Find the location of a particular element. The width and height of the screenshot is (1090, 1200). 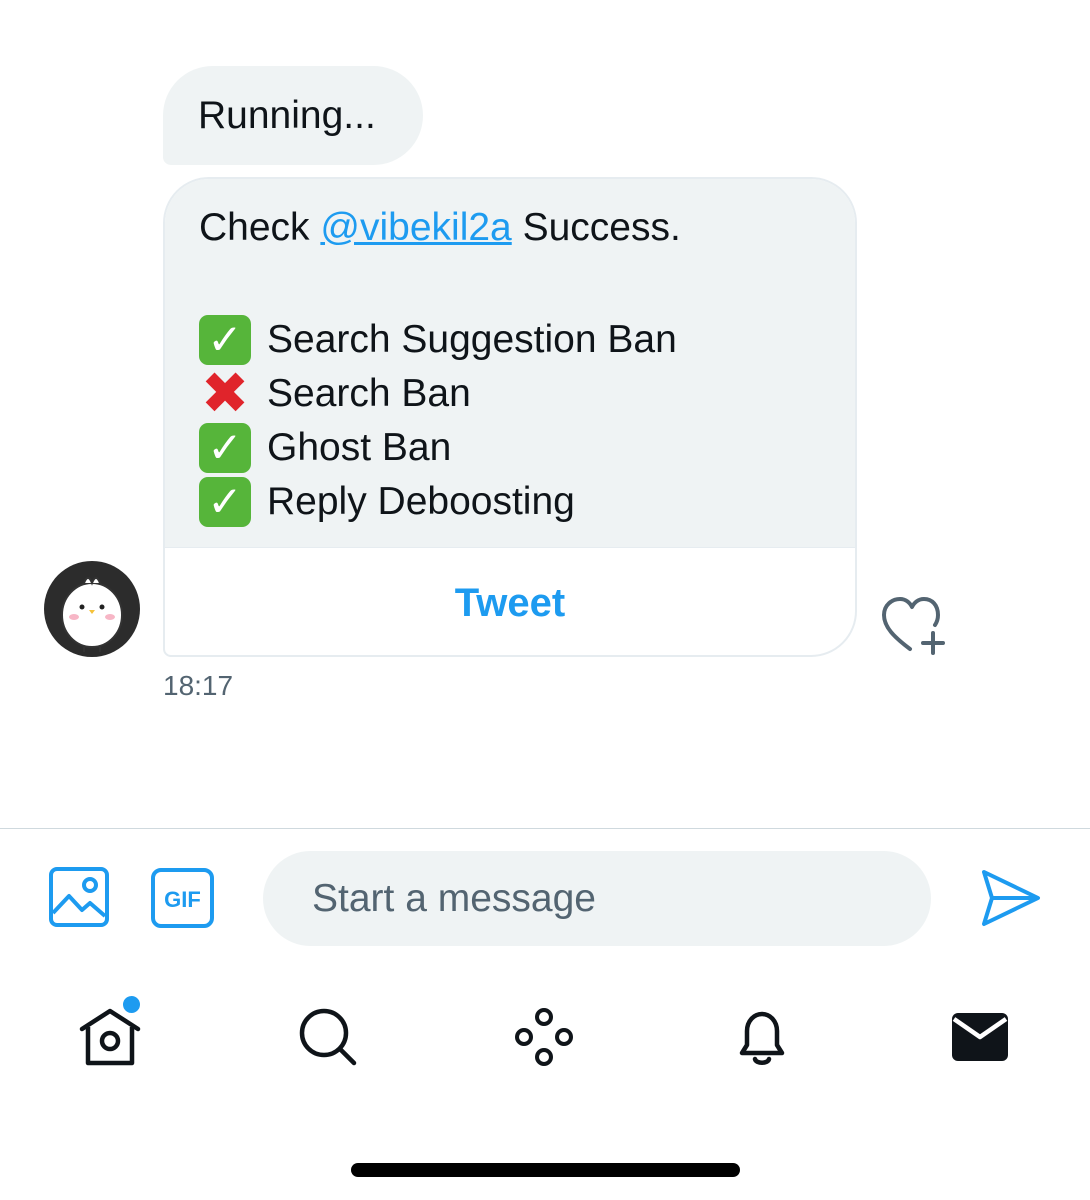

notification-dot is located at coordinates (131, 1004).